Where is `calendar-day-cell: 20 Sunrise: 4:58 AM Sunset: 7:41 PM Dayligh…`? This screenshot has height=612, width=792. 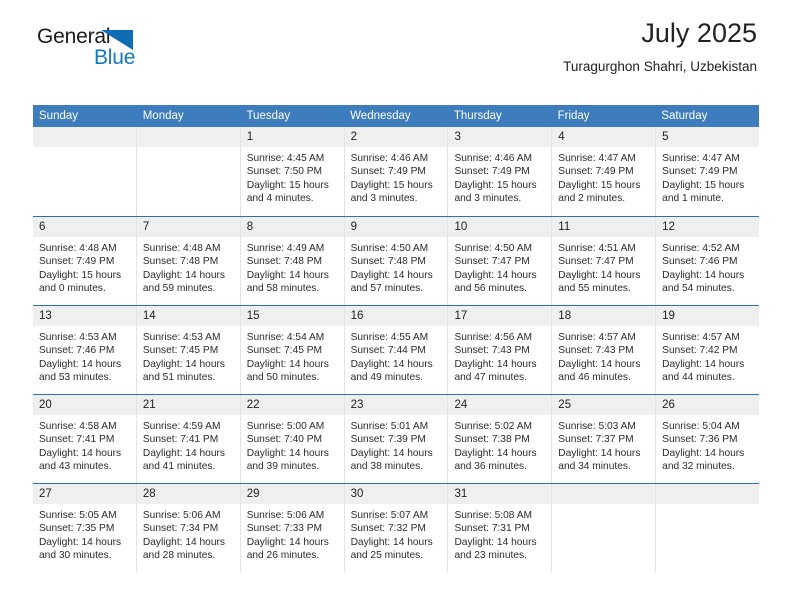 calendar-day-cell: 20 Sunrise: 4:58 AM Sunset: 7:41 PM Dayligh… is located at coordinates (85, 439).